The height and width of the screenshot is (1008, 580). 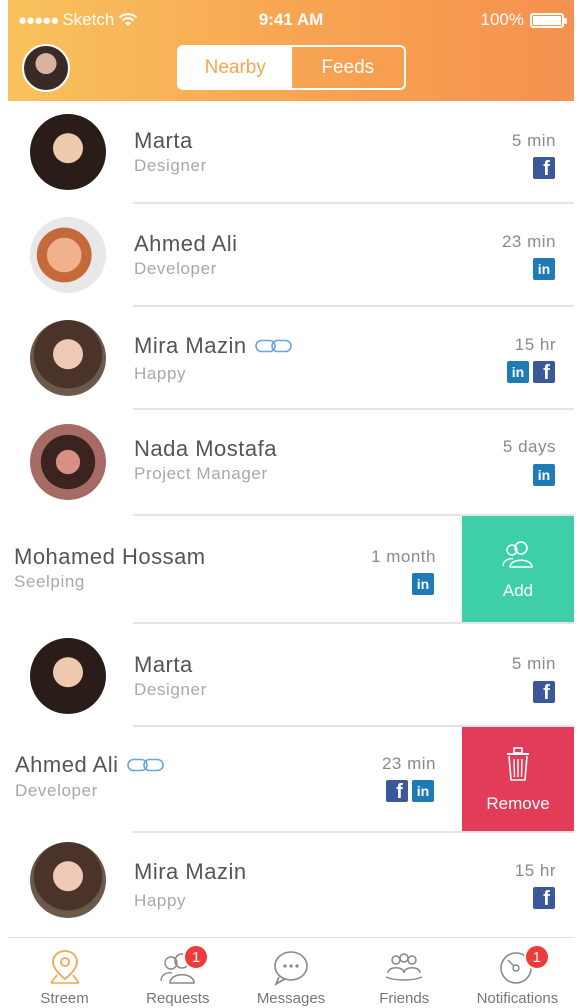 I want to click on tab-friends: Friends, so click(x=404, y=973).